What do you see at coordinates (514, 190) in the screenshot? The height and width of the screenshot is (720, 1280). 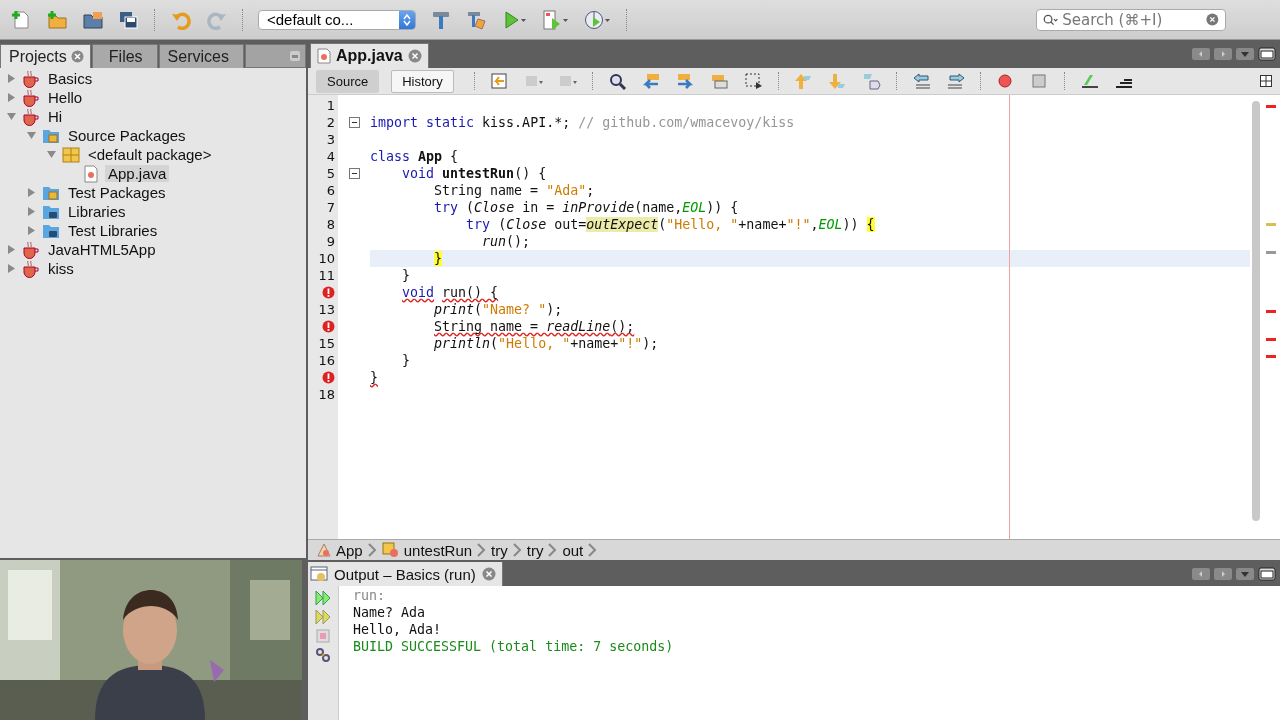 I see `code-line: String name = "Ada";` at bounding box center [514, 190].